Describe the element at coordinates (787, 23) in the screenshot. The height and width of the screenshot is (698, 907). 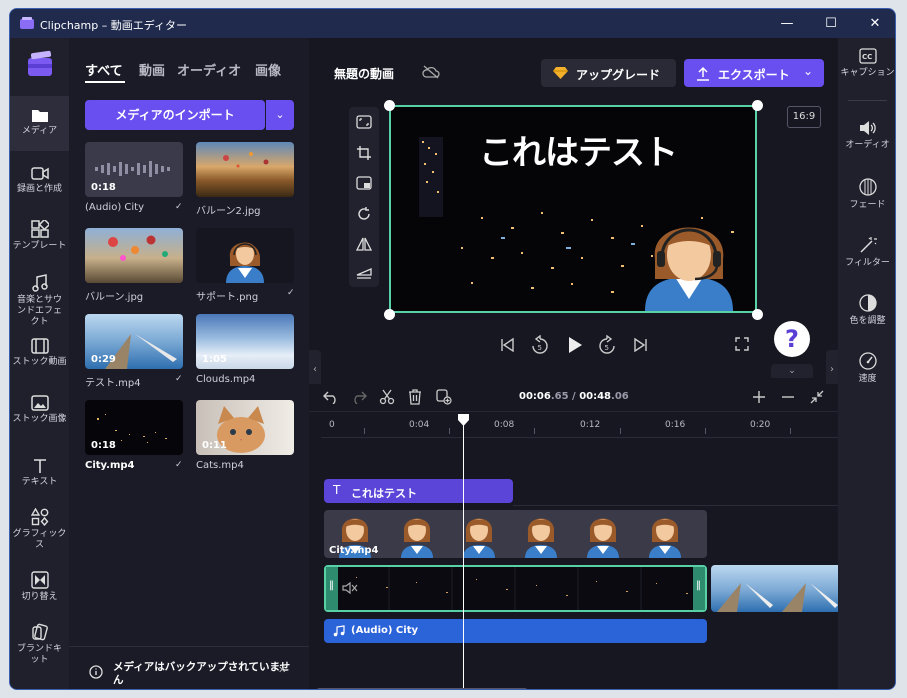
I see `minimize-button: —` at that location.